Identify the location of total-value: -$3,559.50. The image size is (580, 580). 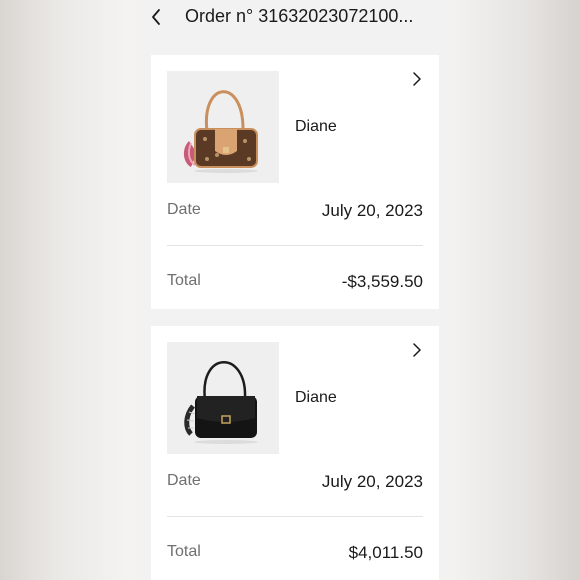
(382, 281).